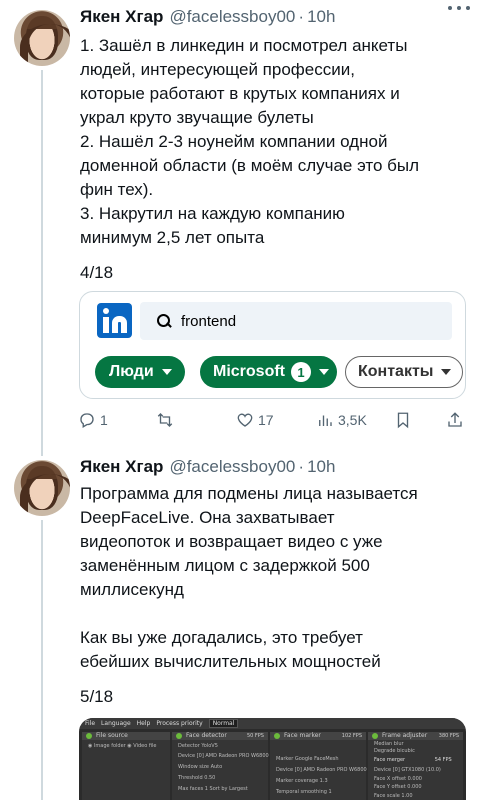 The image size is (481, 800). What do you see at coordinates (117, 189) in the screenshot?
I see `text-line: фин тех).` at bounding box center [117, 189].